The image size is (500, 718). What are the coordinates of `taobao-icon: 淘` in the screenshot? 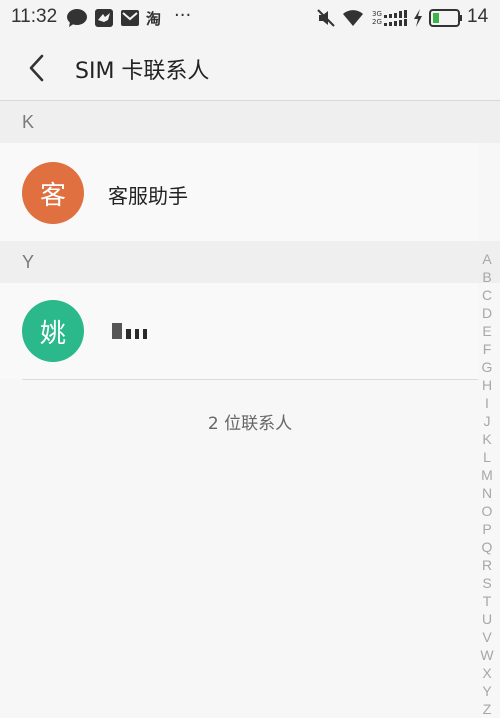 It's located at (154, 18).